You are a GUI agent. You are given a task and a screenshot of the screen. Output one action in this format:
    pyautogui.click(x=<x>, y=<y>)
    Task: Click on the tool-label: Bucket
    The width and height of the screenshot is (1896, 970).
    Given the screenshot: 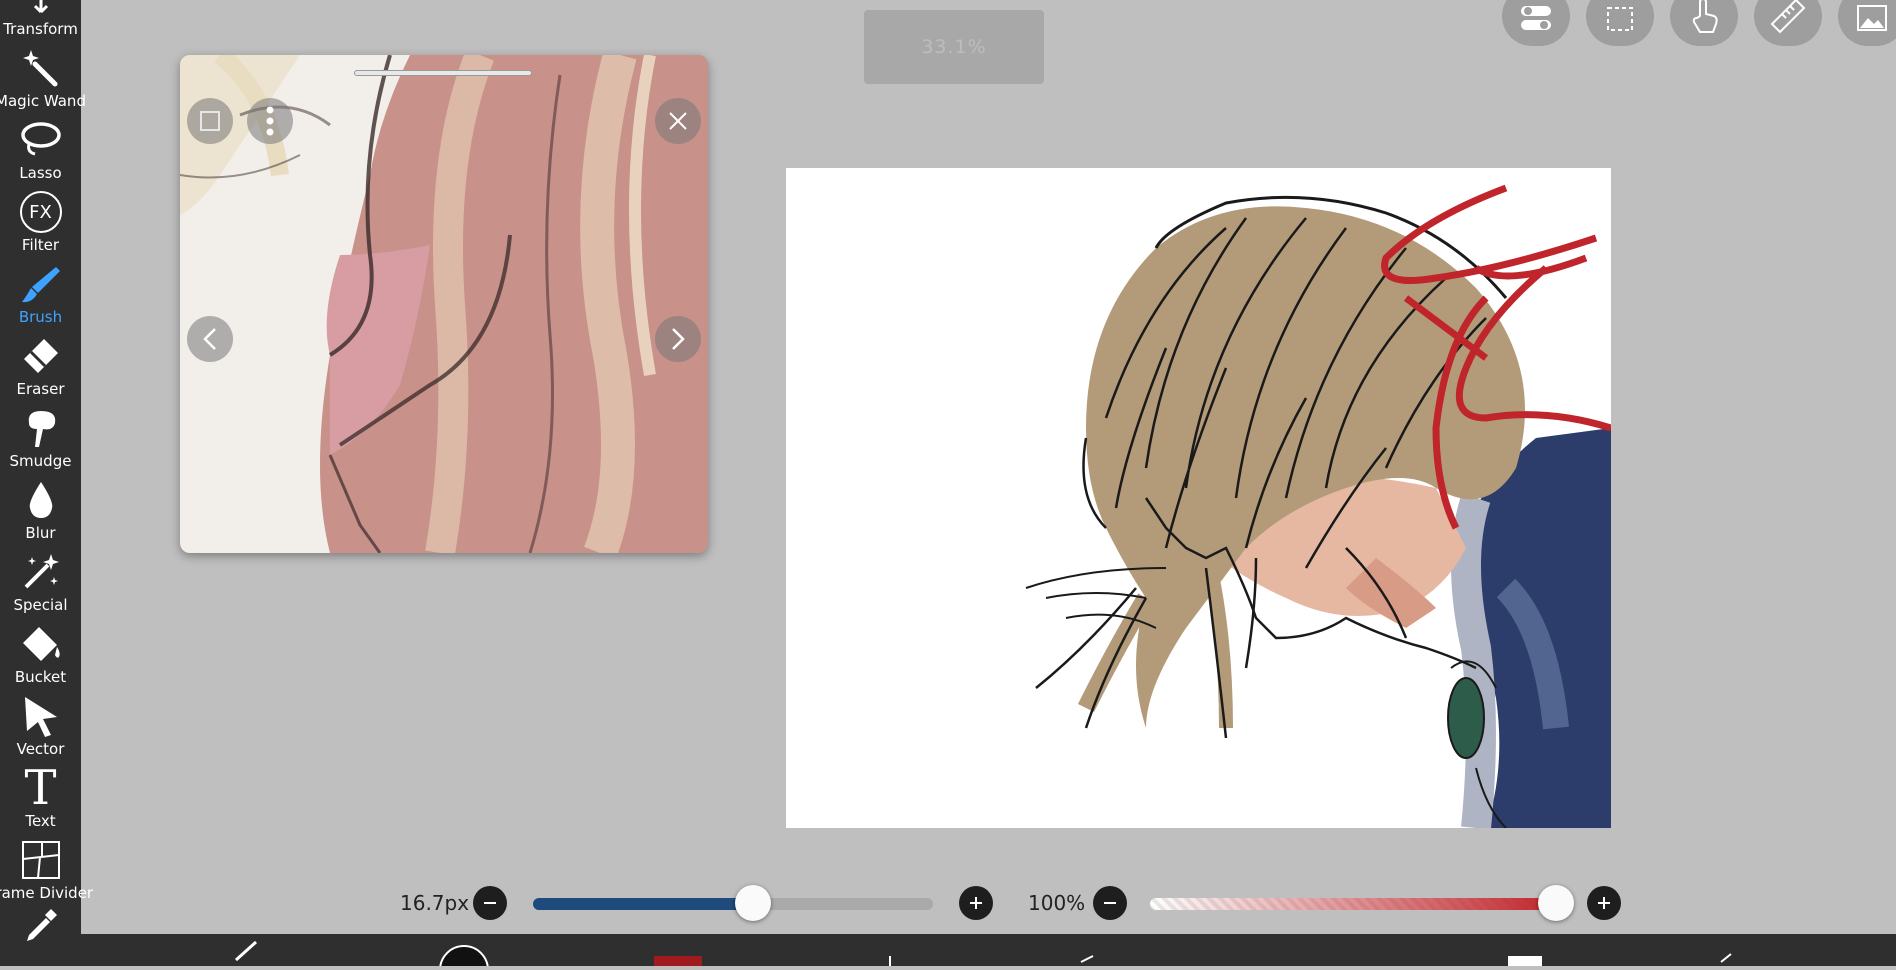 What is the action you would take?
    pyautogui.click(x=40, y=677)
    